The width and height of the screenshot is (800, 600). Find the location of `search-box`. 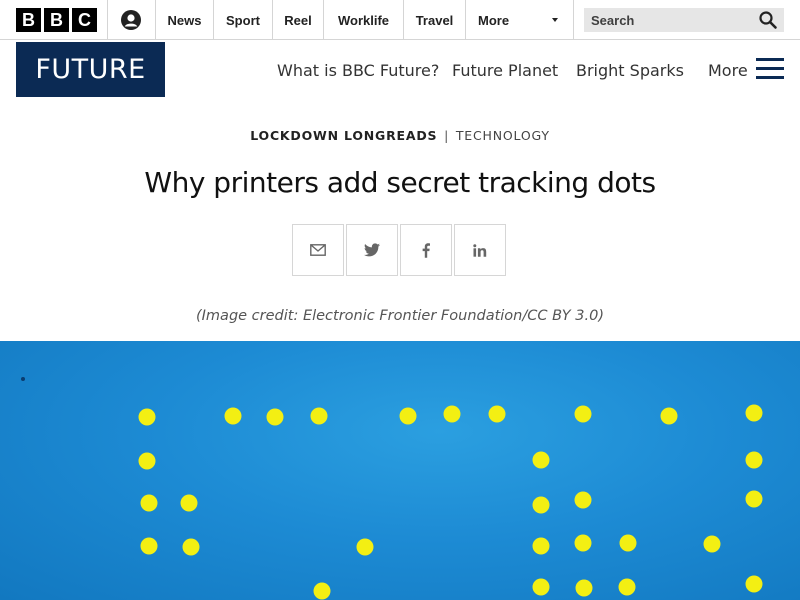

search-box is located at coordinates (684, 20).